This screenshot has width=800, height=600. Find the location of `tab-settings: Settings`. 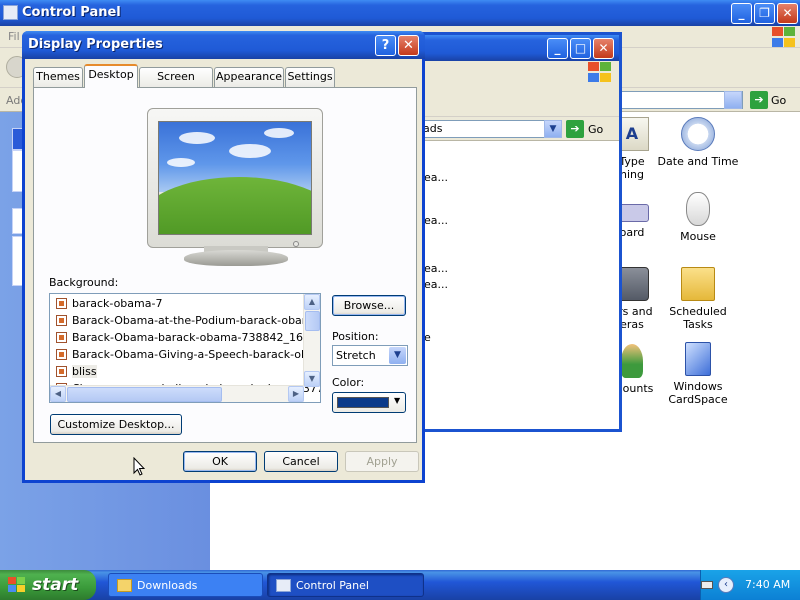

tab-settings: Settings is located at coordinates (310, 77).